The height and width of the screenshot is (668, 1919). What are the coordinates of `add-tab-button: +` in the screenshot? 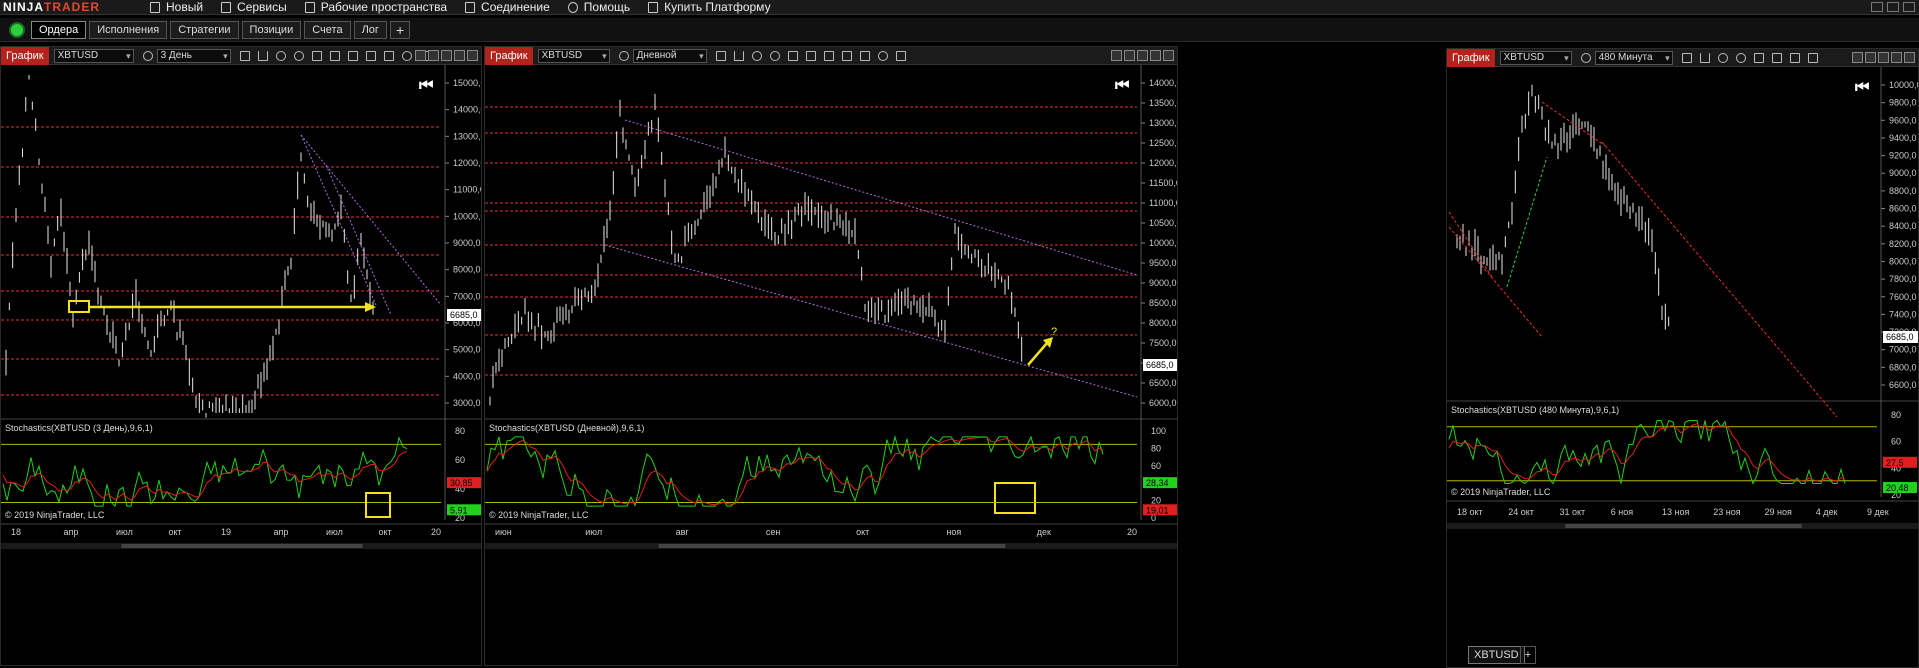 It's located at (400, 29).